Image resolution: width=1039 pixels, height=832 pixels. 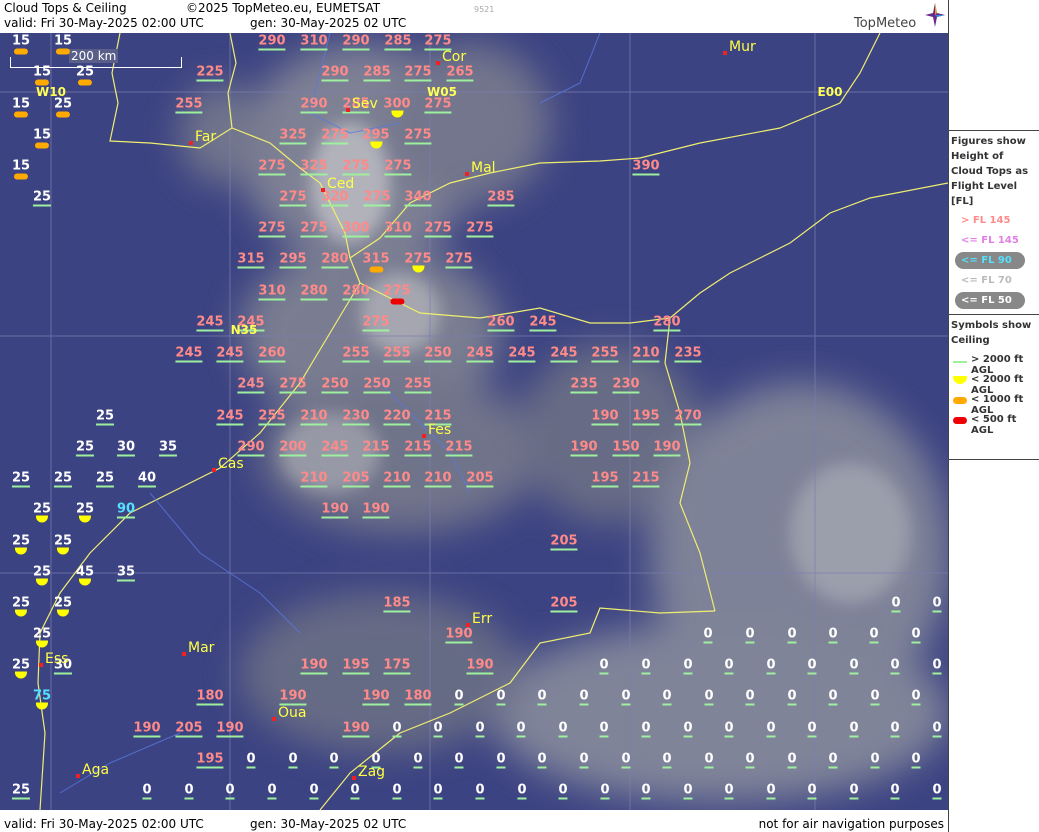 I want to click on generated-time: gen: 30-May-2025 02 UTC, so click(x=328, y=23).